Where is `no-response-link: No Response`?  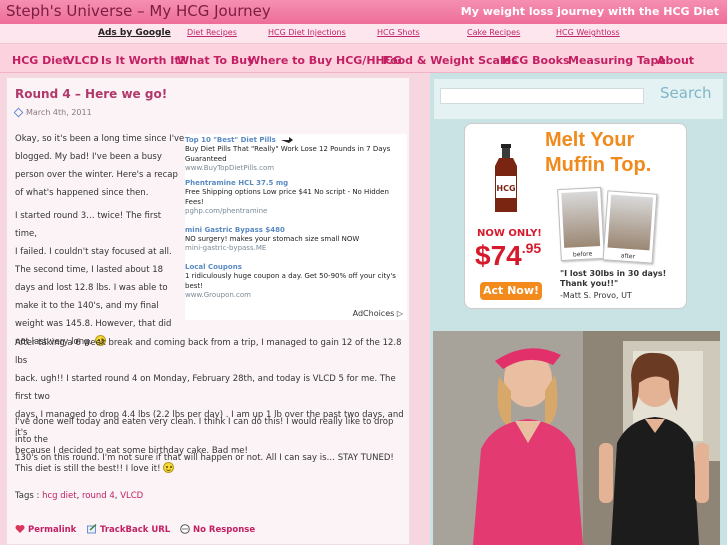 no-response-link: No Response is located at coordinates (217, 529).